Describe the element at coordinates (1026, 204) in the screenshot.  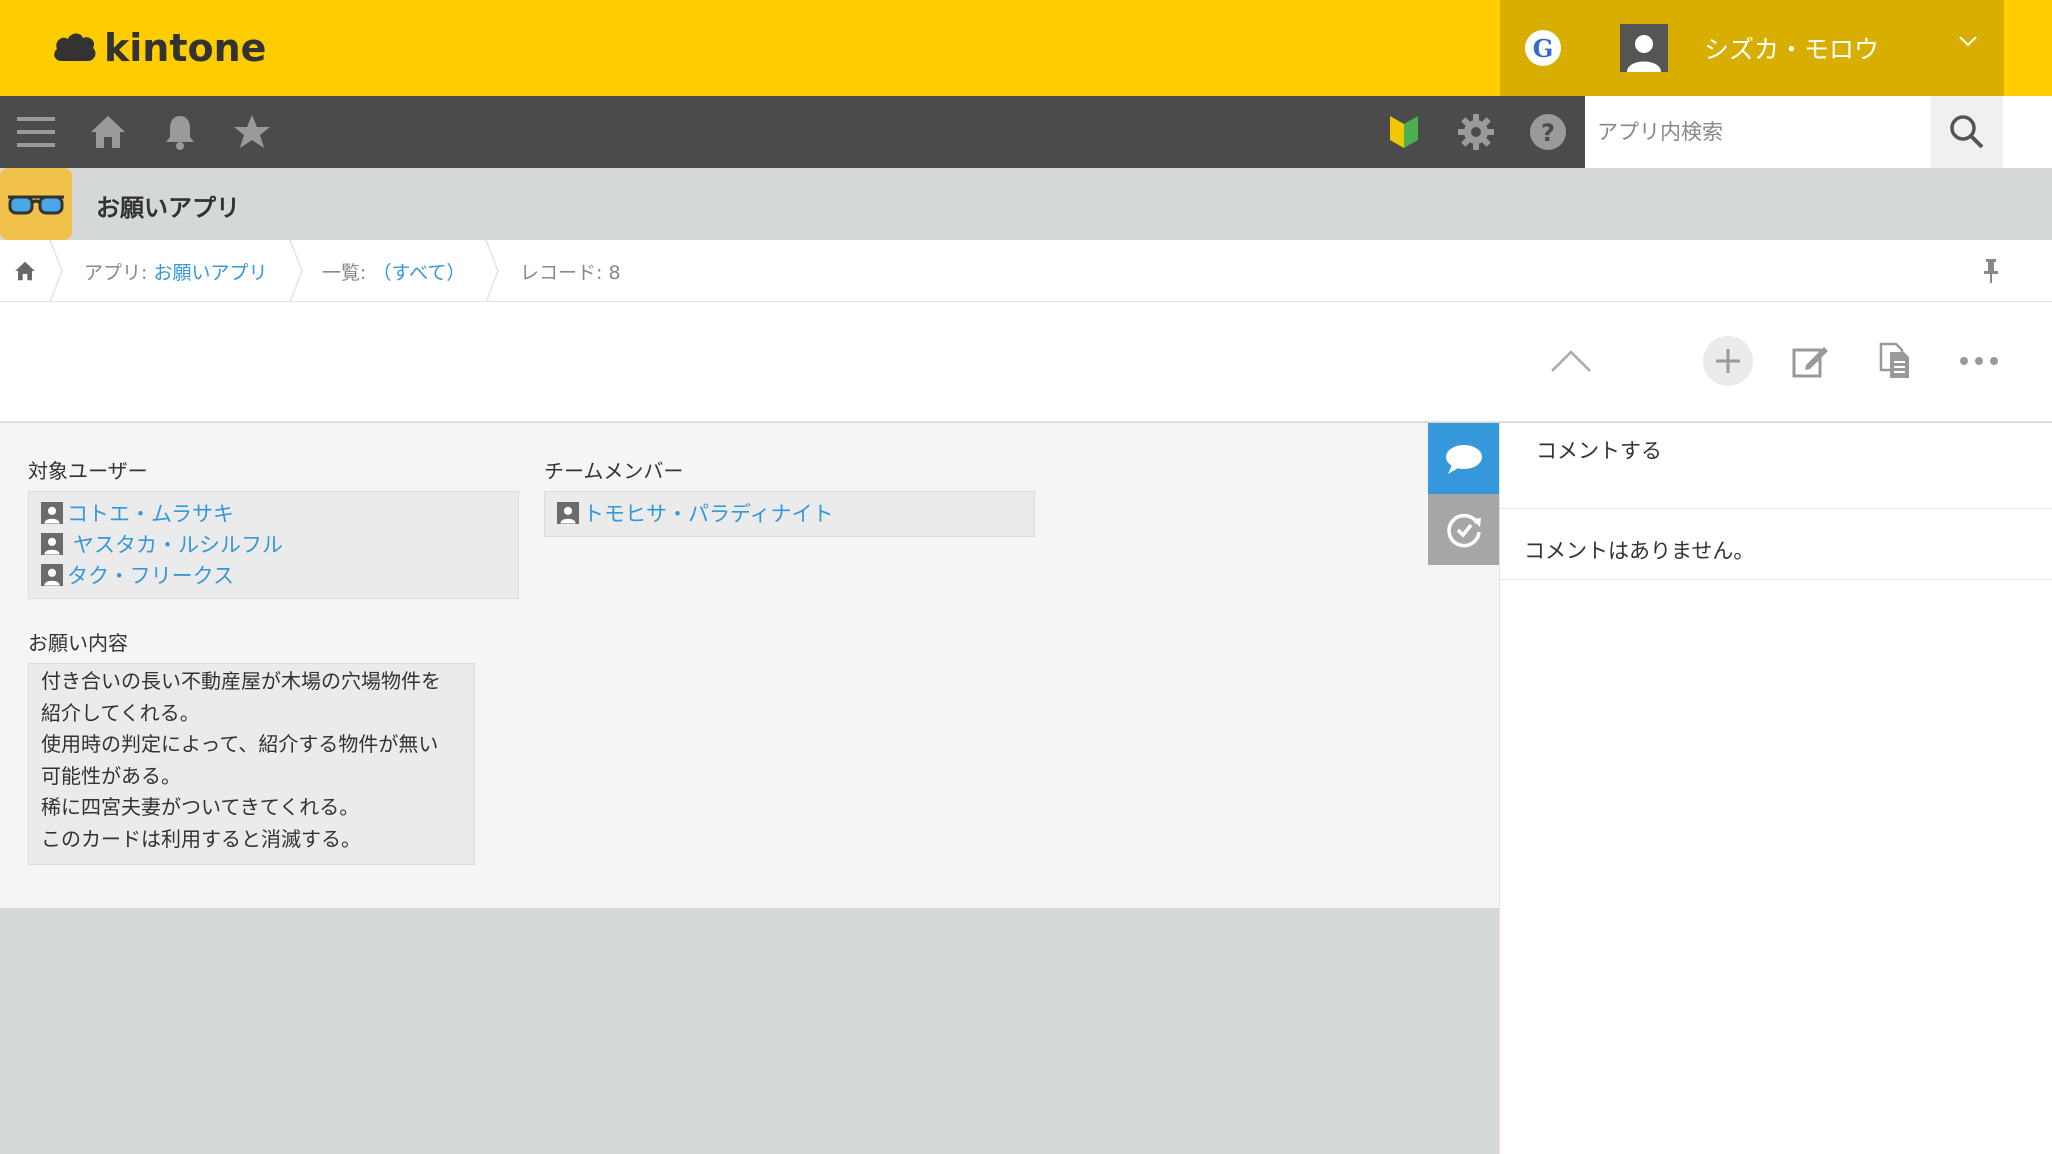
I see `app-header: お願いアプリ` at that location.